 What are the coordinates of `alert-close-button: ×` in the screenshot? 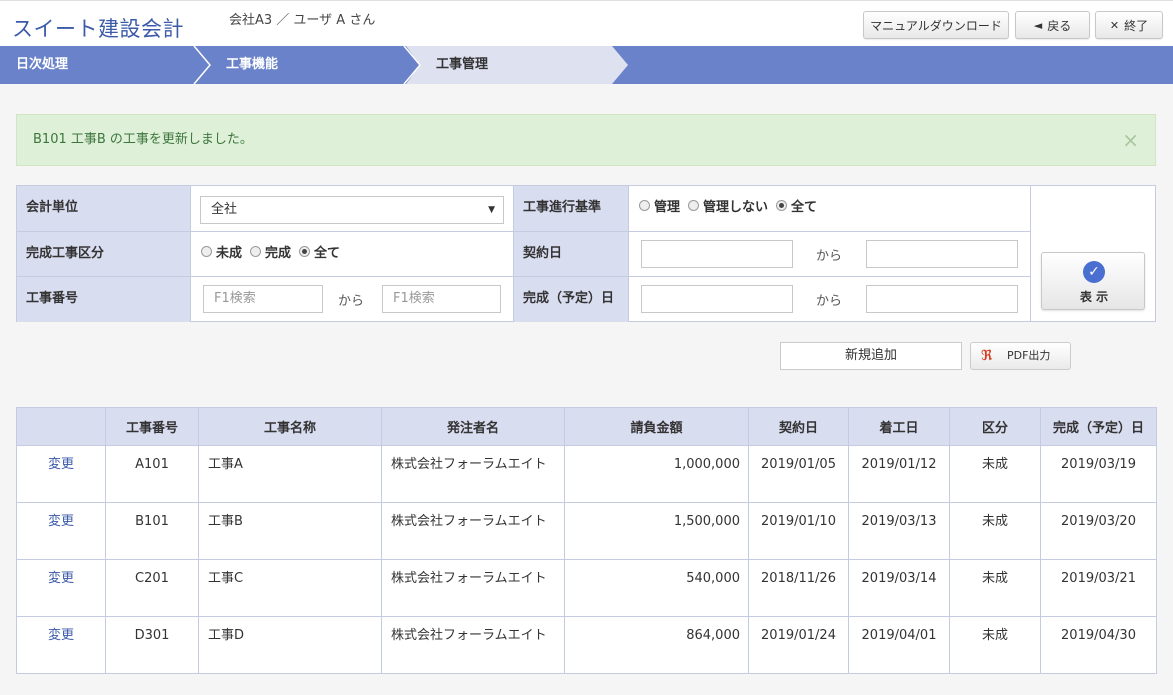 It's located at (1130, 140).